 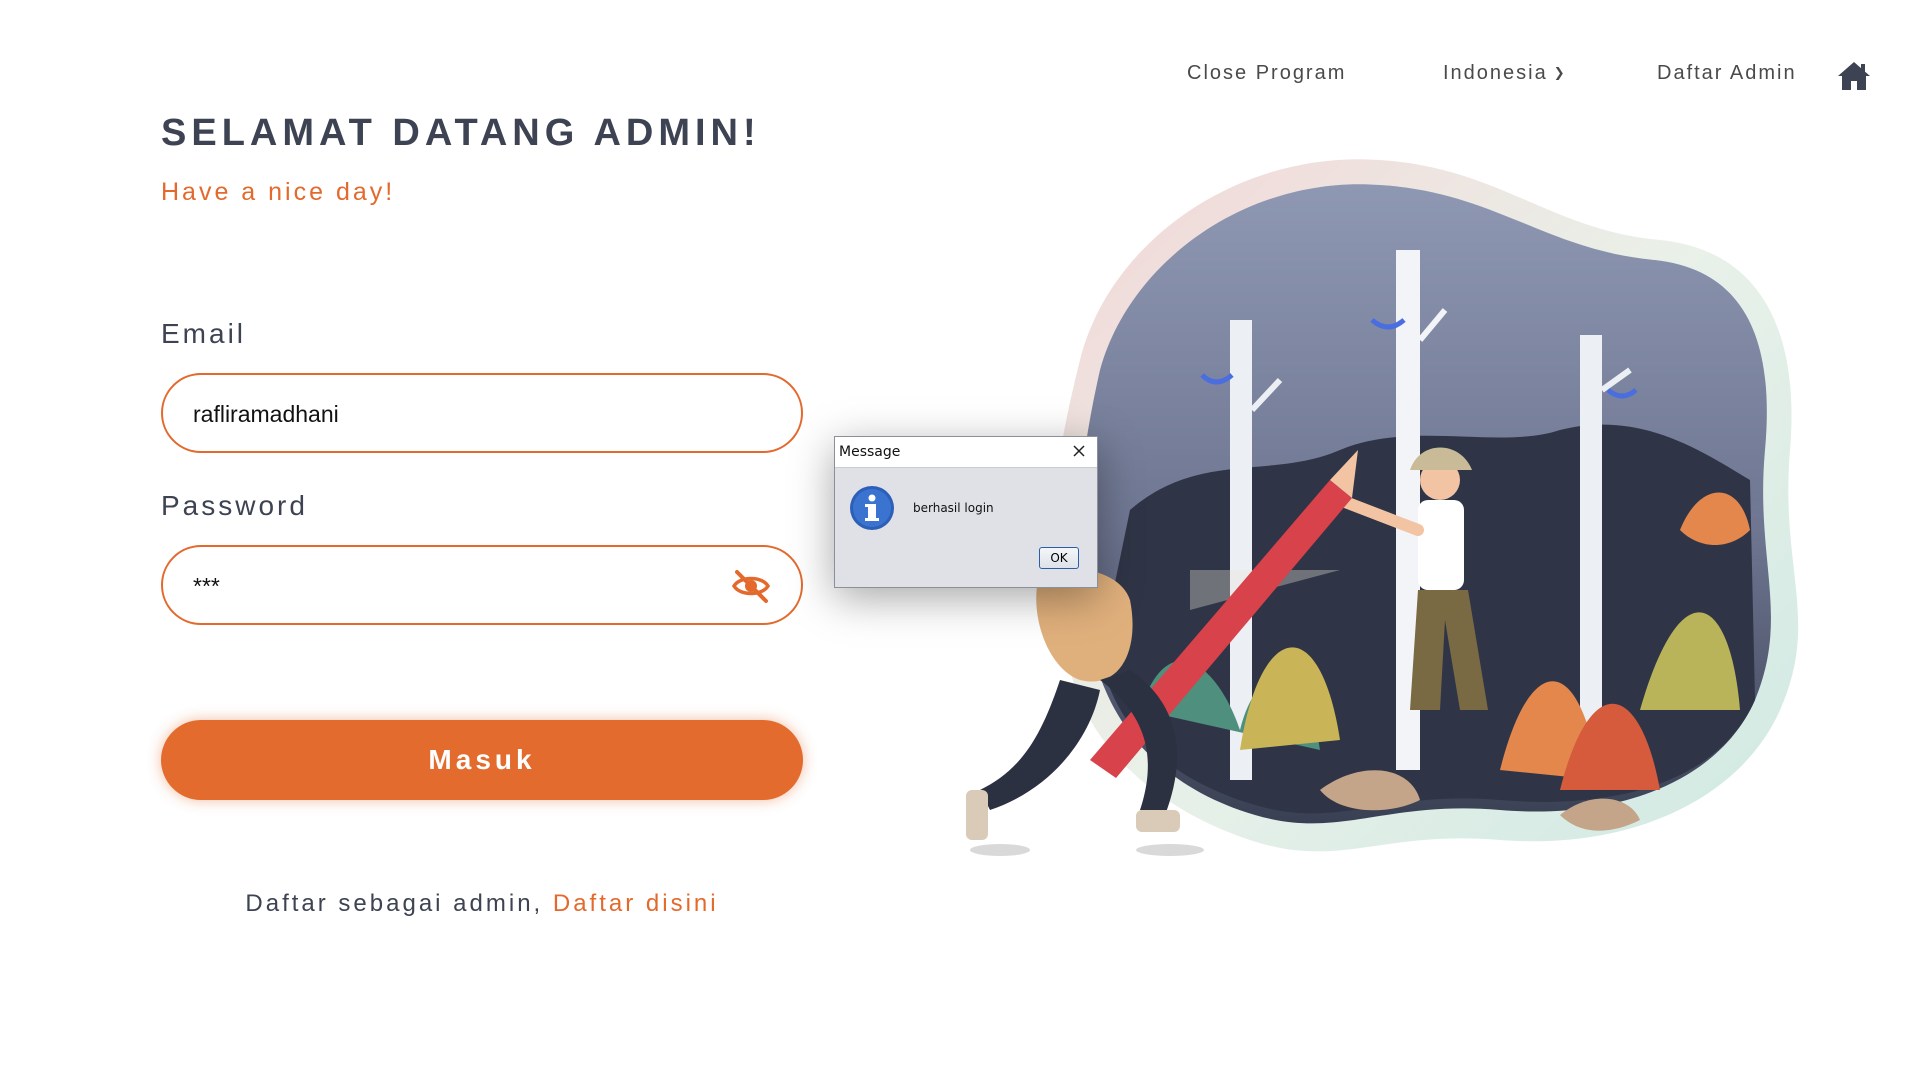 I want to click on message-dialog: Message berhasil login OK, so click(x=966, y=512).